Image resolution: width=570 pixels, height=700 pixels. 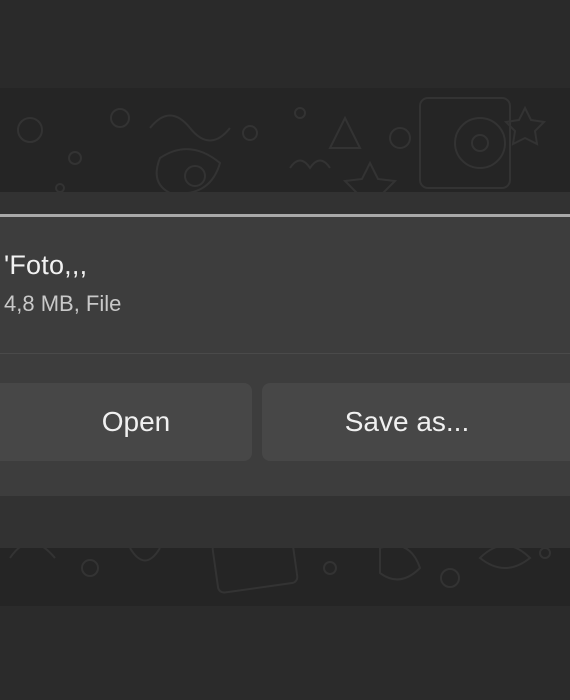 What do you see at coordinates (136, 421) in the screenshot?
I see `open-button-label: Open` at bounding box center [136, 421].